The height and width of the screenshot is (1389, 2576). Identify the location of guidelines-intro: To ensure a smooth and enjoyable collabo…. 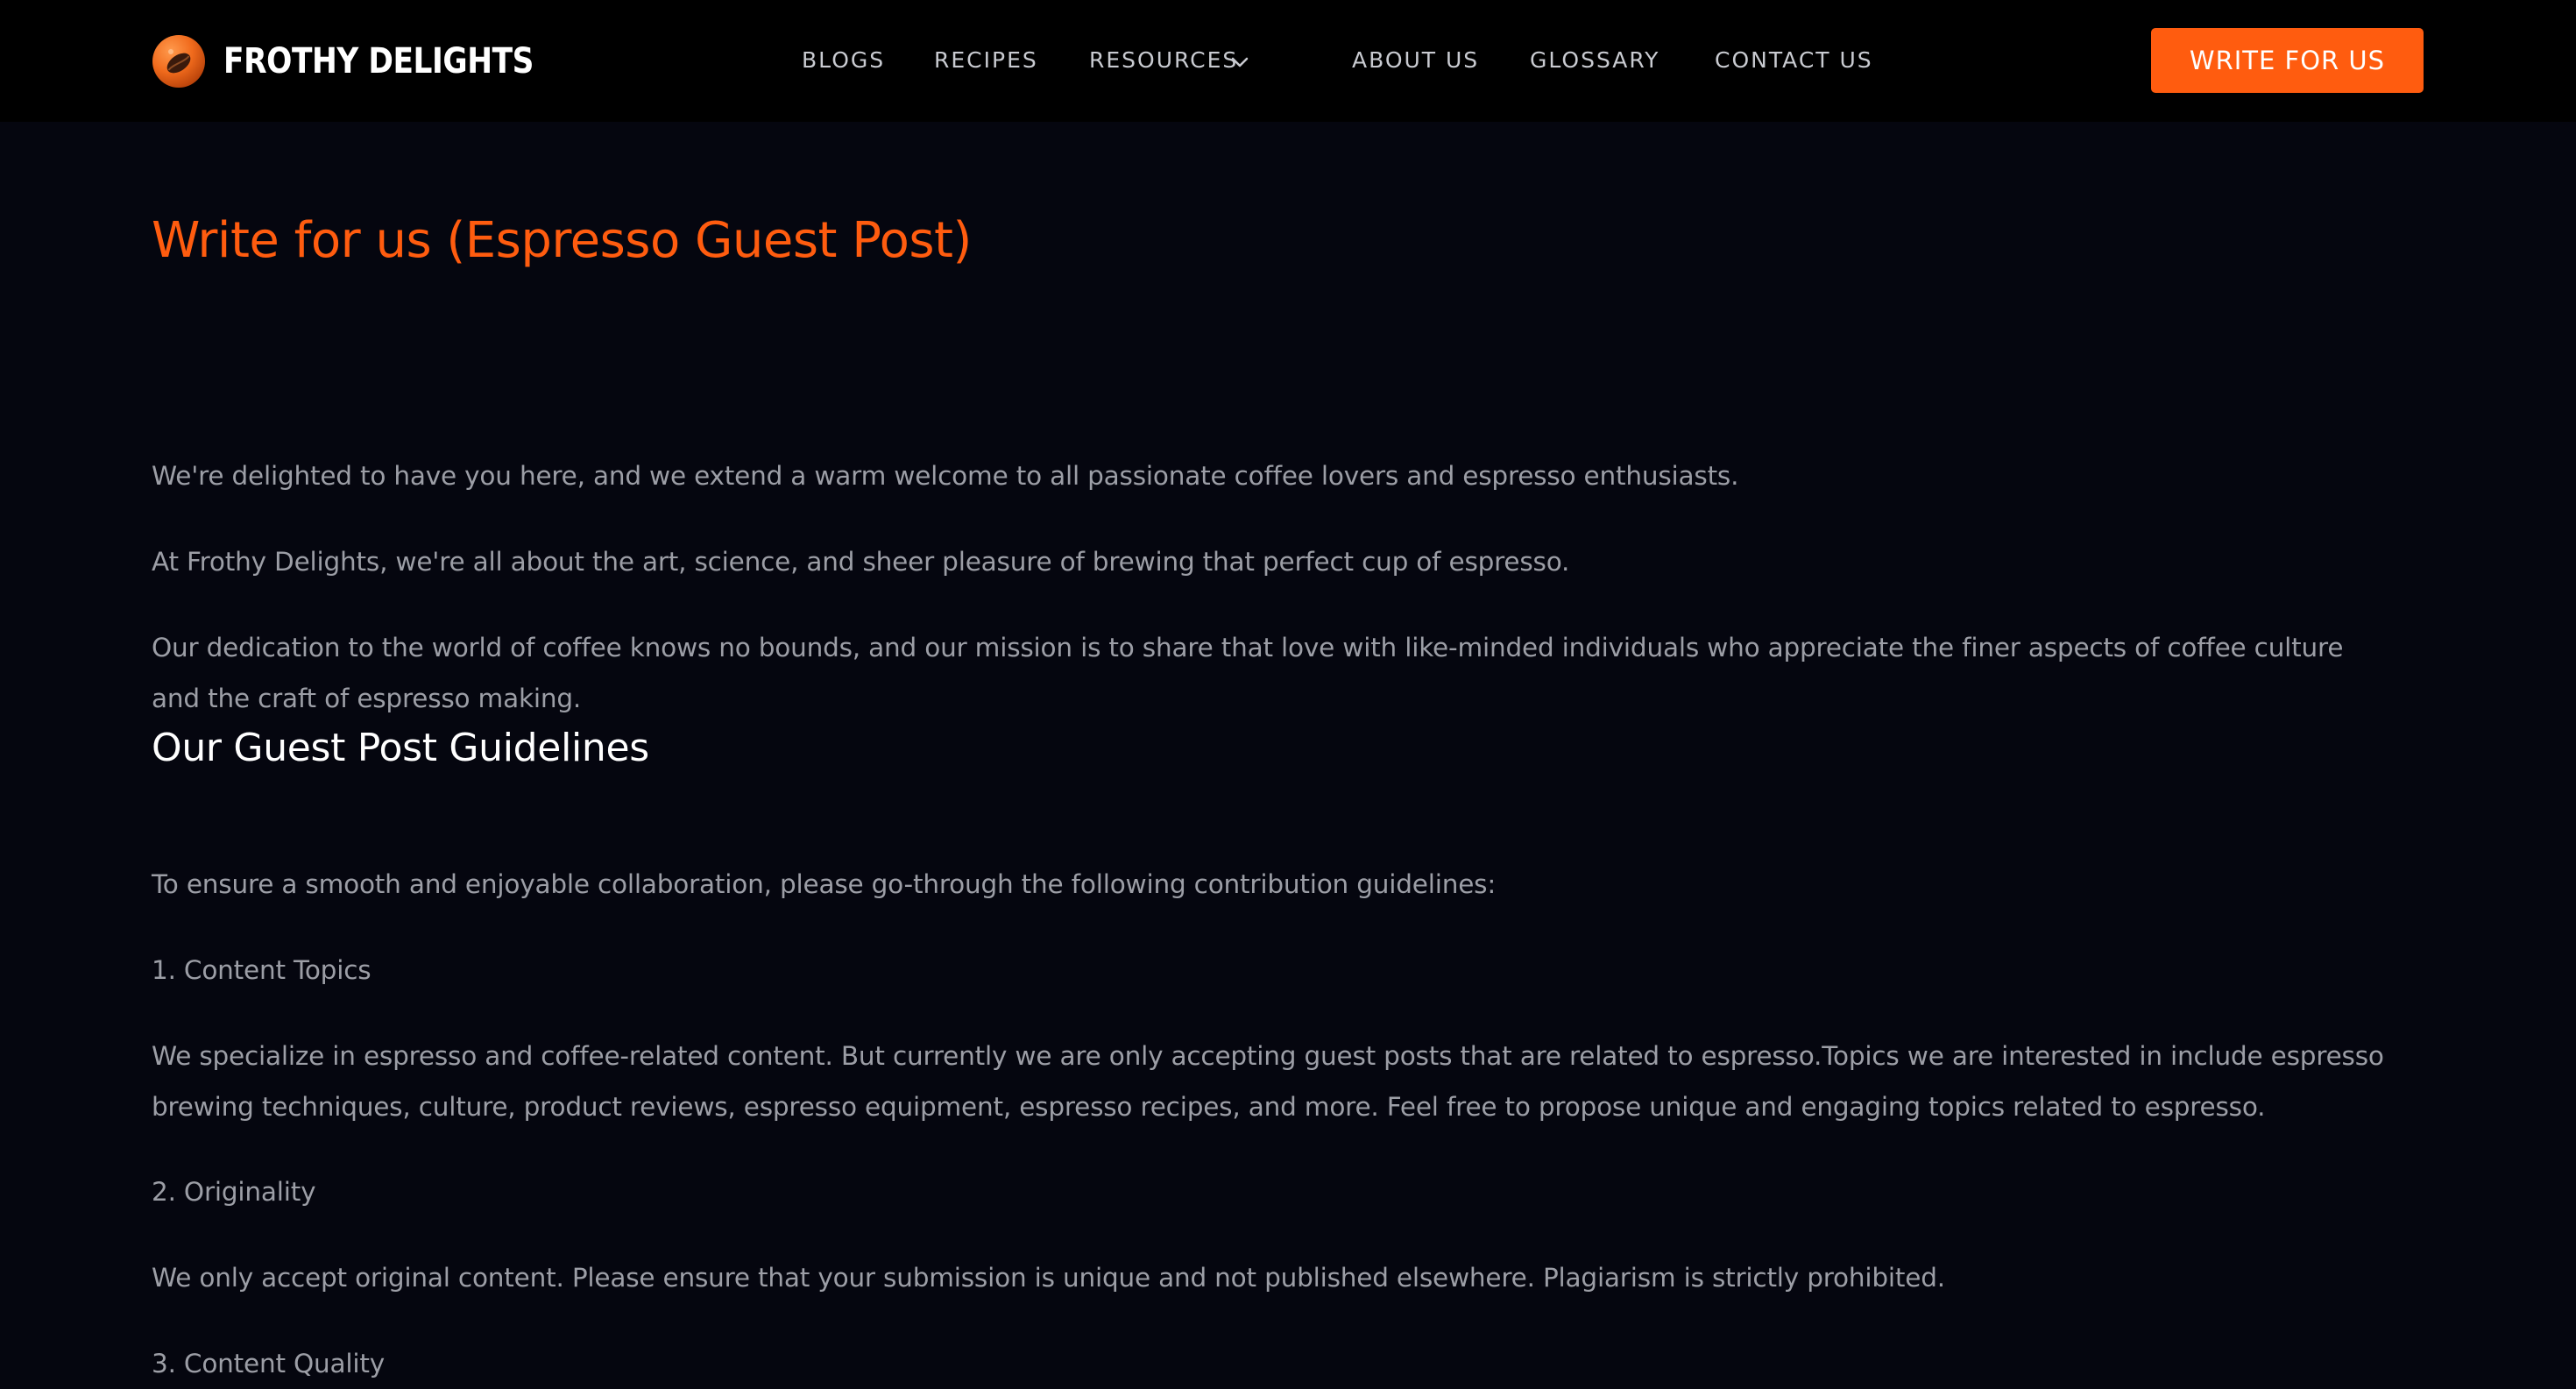
(824, 884).